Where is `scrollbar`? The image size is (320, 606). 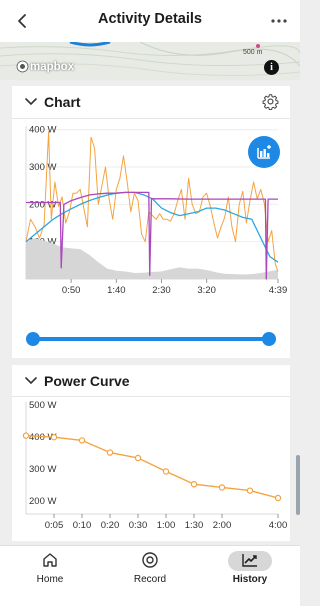
scrollbar is located at coordinates (298, 485).